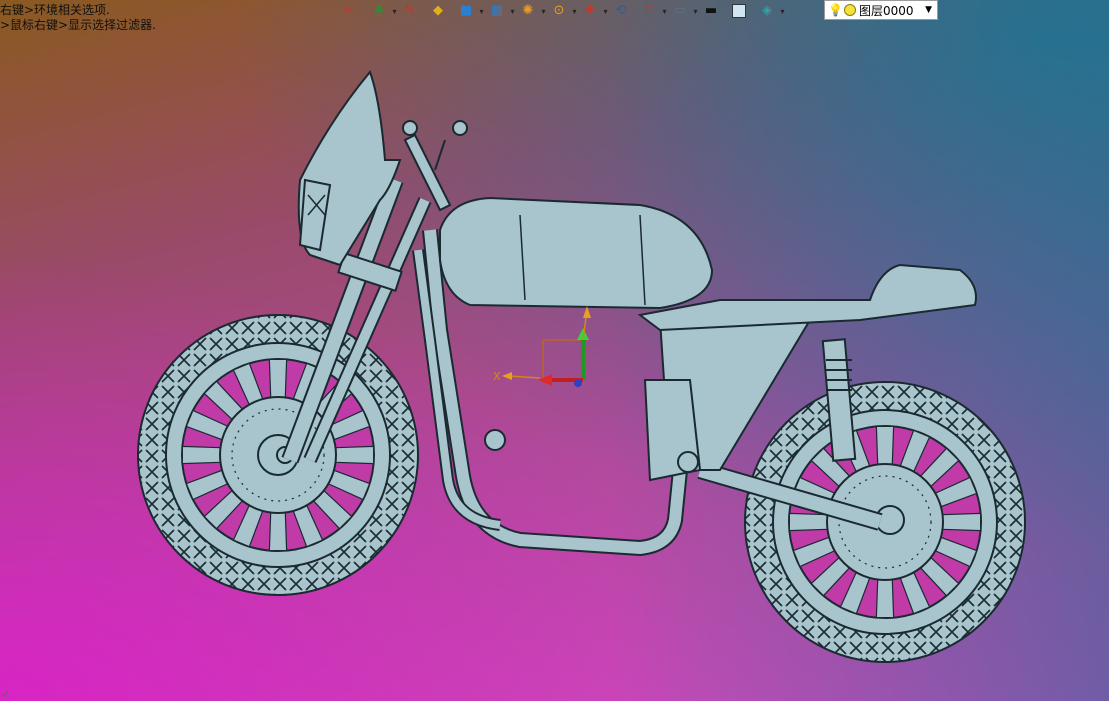 This screenshot has height=701, width=1109. I want to click on status-hint-line-1: 右键>环境相关选项., so click(55, 10).